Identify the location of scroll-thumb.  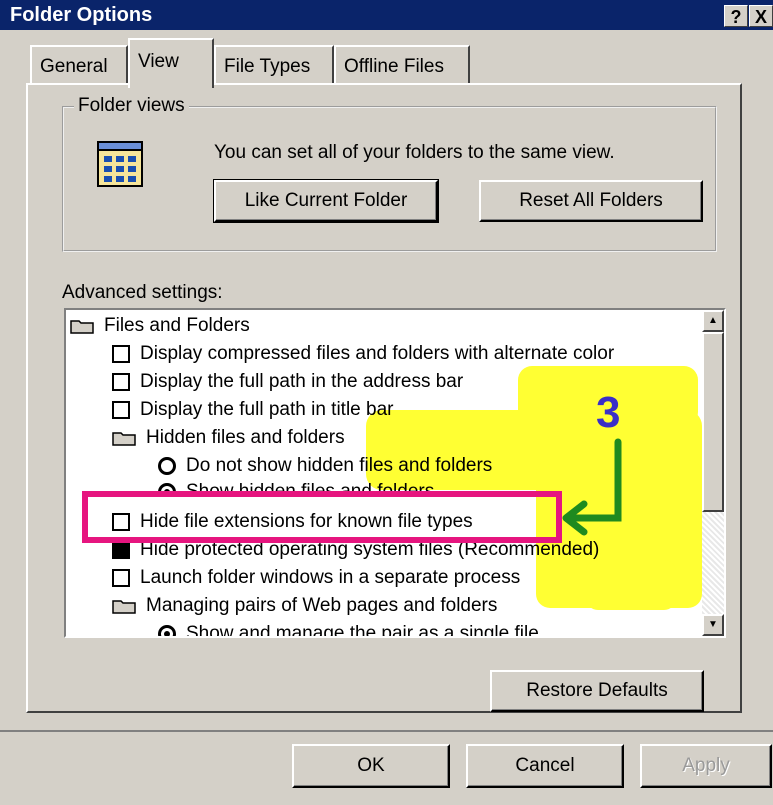
(713, 422).